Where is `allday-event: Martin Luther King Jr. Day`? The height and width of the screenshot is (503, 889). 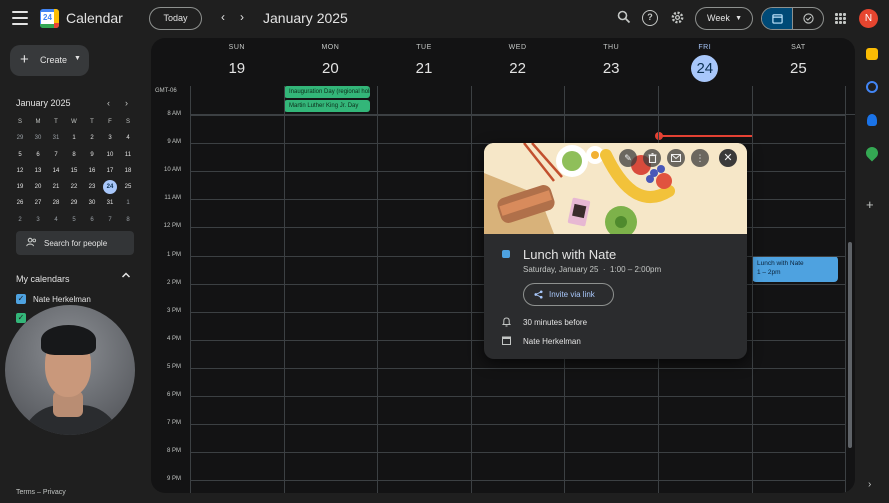
allday-event: Martin Luther King Jr. Day is located at coordinates (327, 106).